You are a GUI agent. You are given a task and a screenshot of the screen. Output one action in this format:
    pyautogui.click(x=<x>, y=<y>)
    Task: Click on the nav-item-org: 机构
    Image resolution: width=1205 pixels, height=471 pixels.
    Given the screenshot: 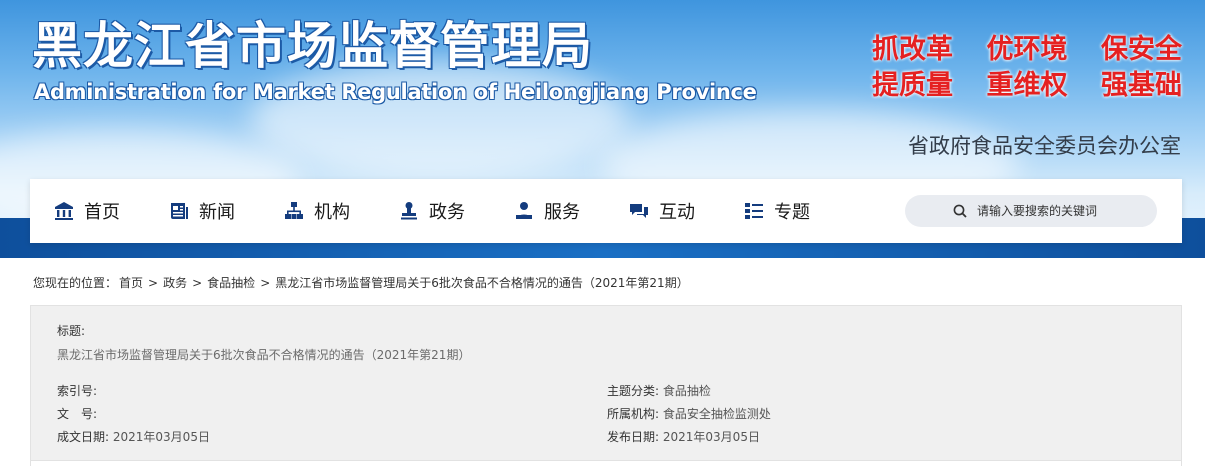 What is the action you would take?
    pyautogui.click(x=341, y=211)
    